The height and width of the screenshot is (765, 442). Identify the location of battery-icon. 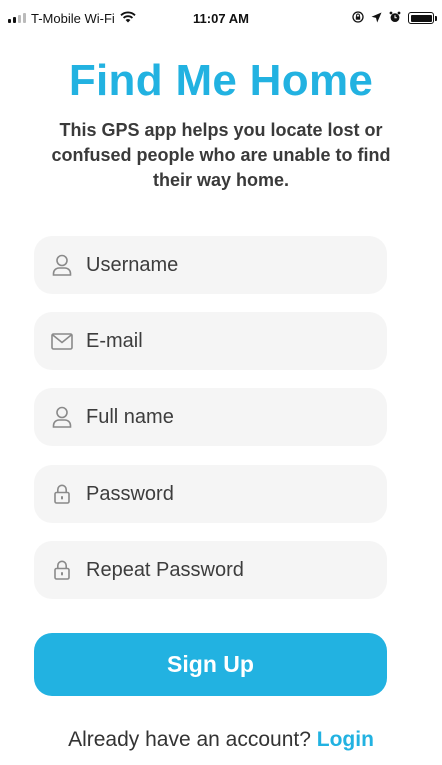
(422, 18).